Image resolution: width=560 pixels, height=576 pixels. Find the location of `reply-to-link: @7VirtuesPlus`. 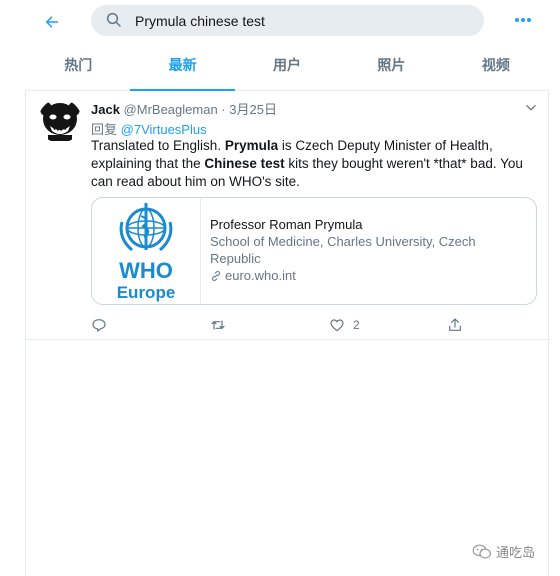

reply-to-link: @7VirtuesPlus is located at coordinates (164, 129).